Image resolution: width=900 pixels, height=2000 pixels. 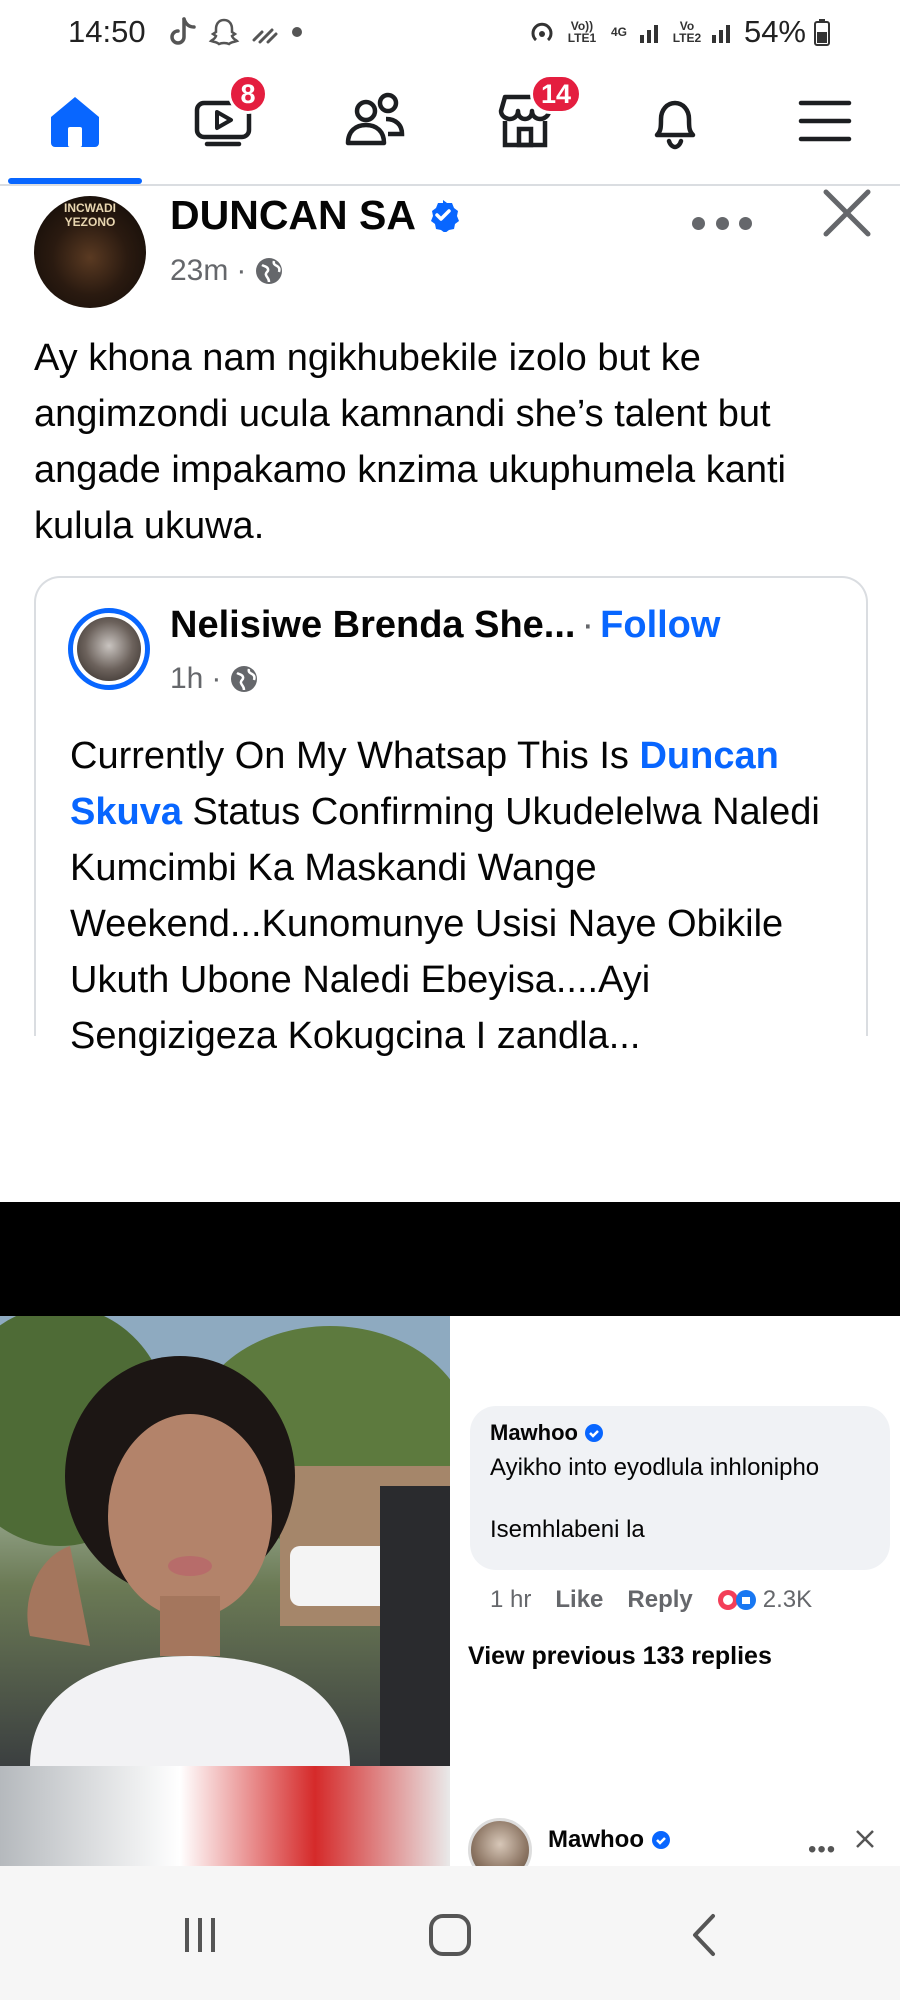 What do you see at coordinates (90, 252) in the screenshot?
I see `author-avatar: INCWADI YEZONO` at bounding box center [90, 252].